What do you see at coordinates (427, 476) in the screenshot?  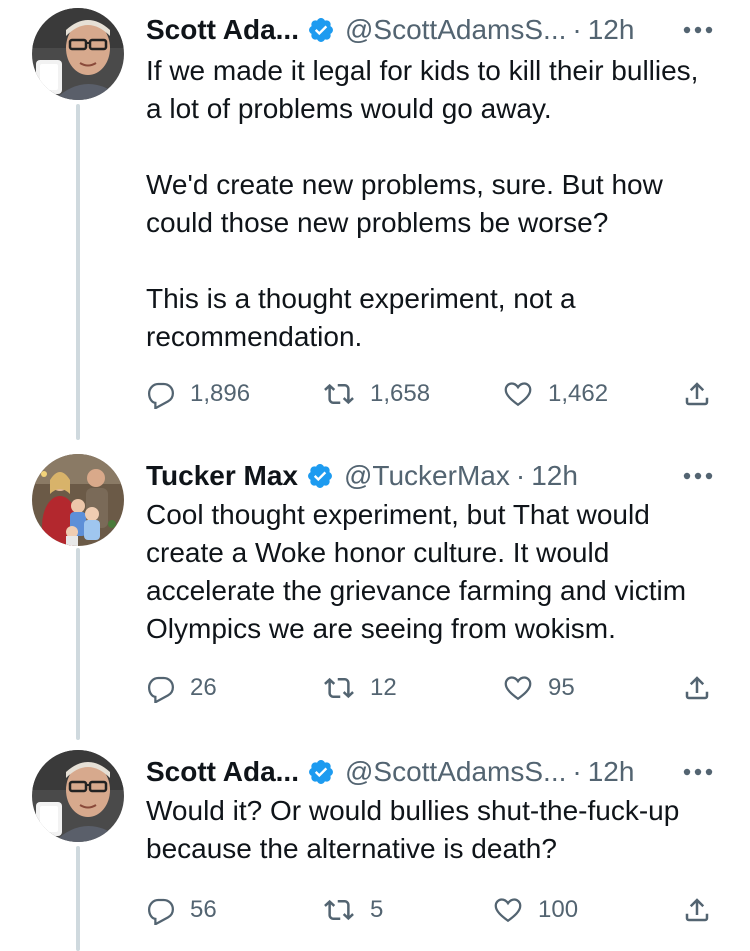 I see `handle: @TuckerMax` at bounding box center [427, 476].